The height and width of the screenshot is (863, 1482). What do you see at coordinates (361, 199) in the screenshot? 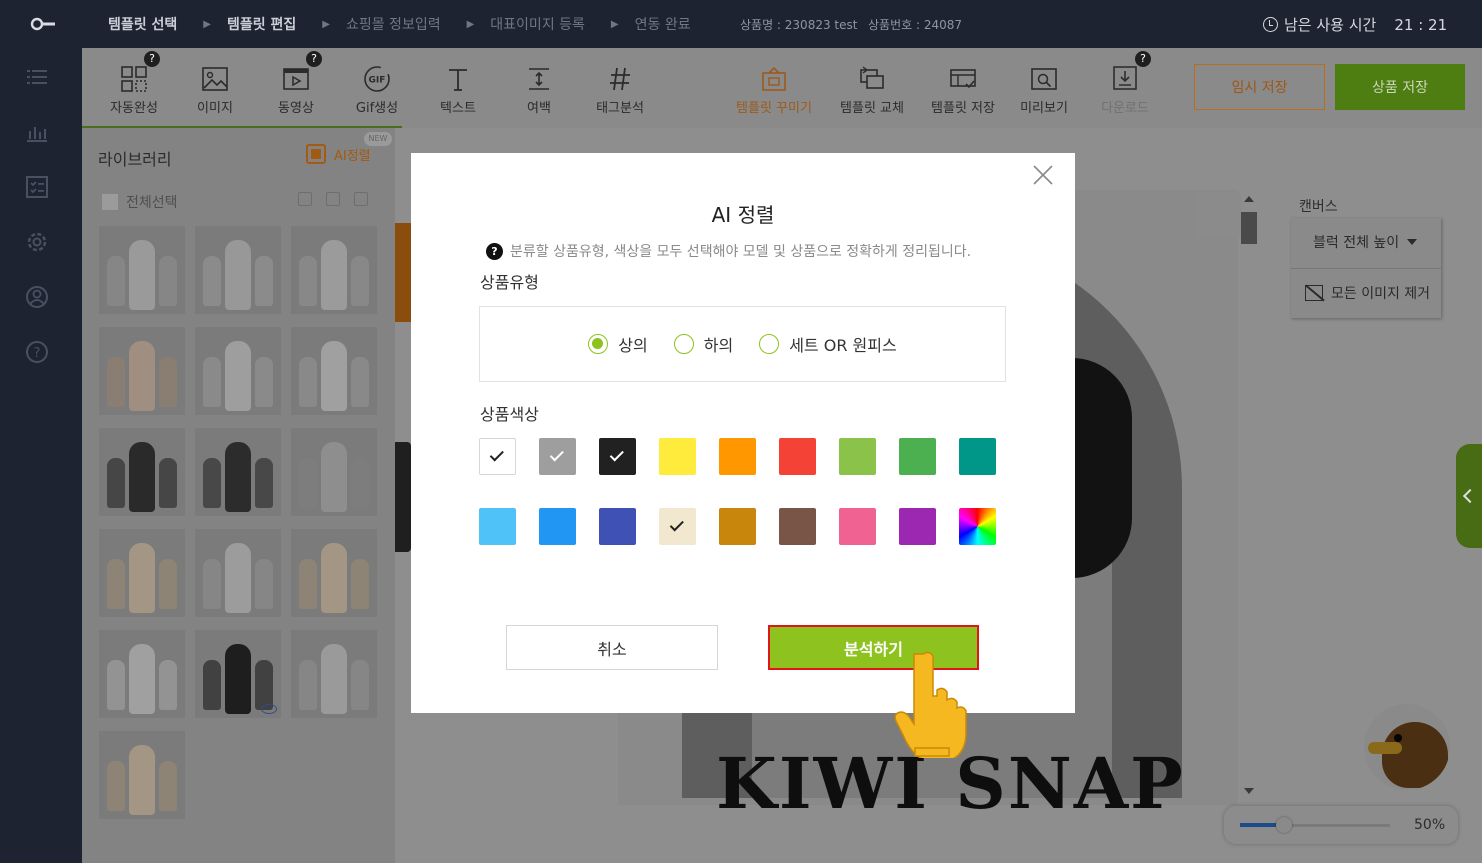
I see `trash-icon` at bounding box center [361, 199].